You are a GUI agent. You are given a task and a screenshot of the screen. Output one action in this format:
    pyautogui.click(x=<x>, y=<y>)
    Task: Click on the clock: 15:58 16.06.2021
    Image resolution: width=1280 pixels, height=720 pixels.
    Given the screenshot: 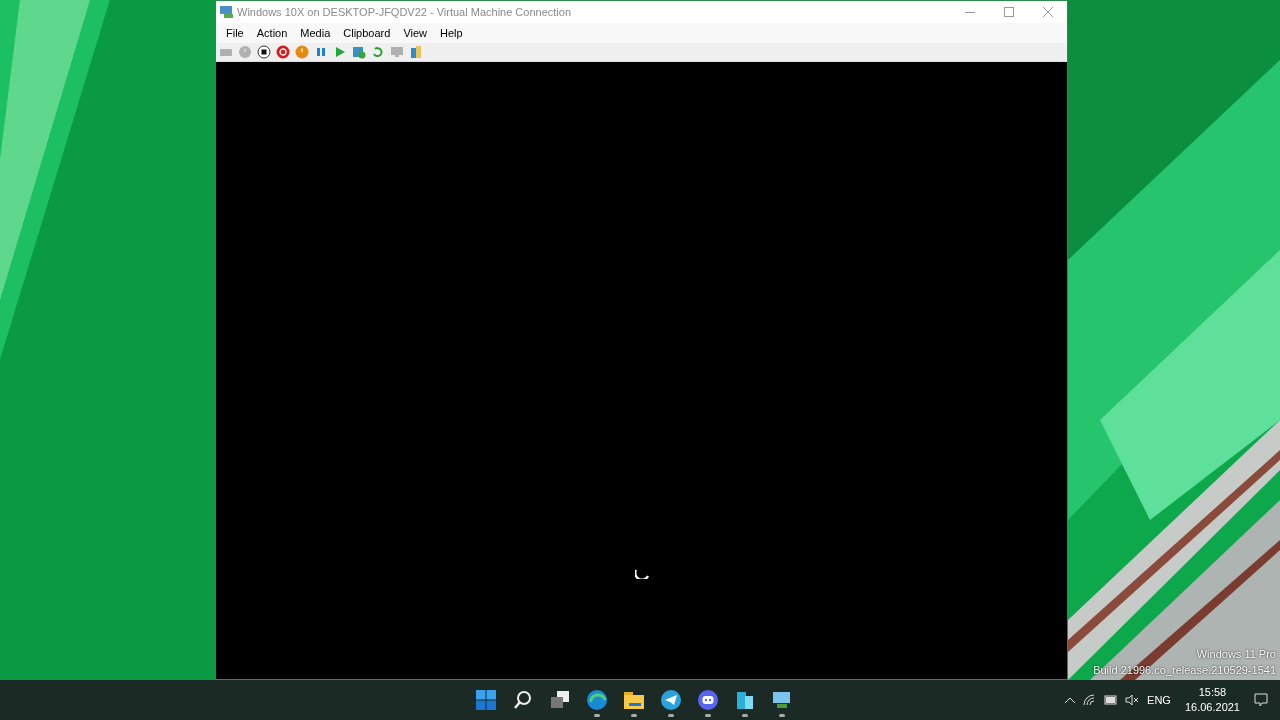 What is the action you would take?
    pyautogui.click(x=1212, y=700)
    